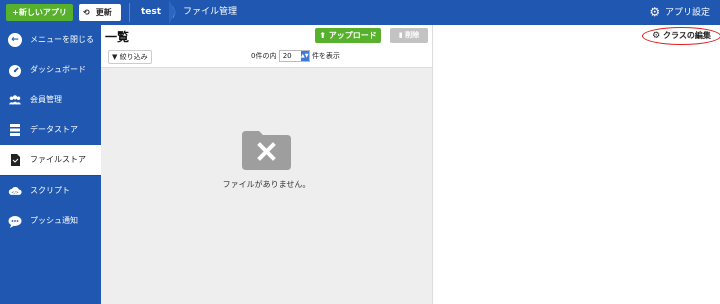  What do you see at coordinates (656, 36) in the screenshot?
I see `gear-icon: ⚙` at bounding box center [656, 36].